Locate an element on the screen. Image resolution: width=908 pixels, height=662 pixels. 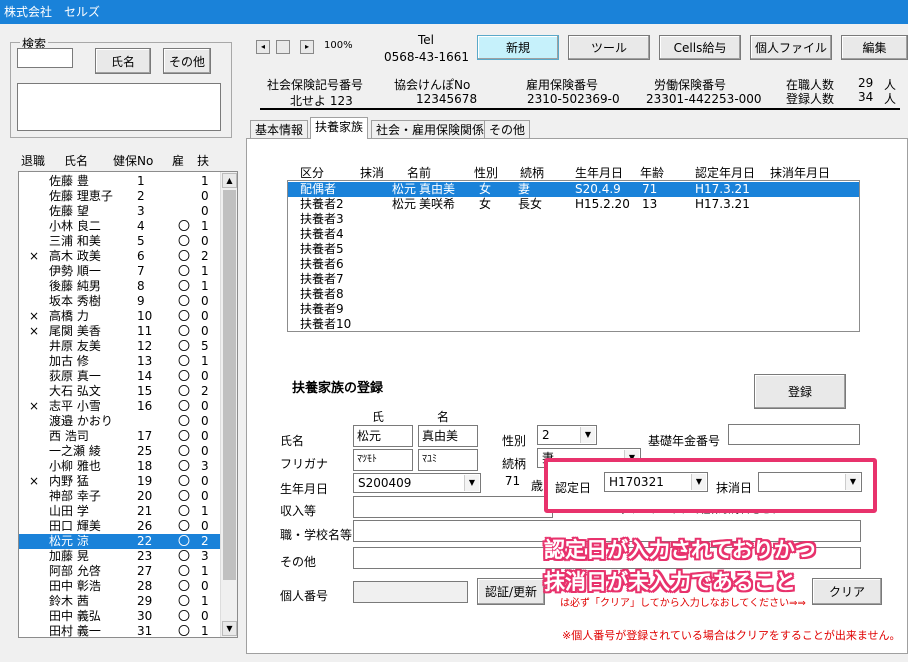
list-item-name: 大石 弘文 is located at coordinates (75, 391).